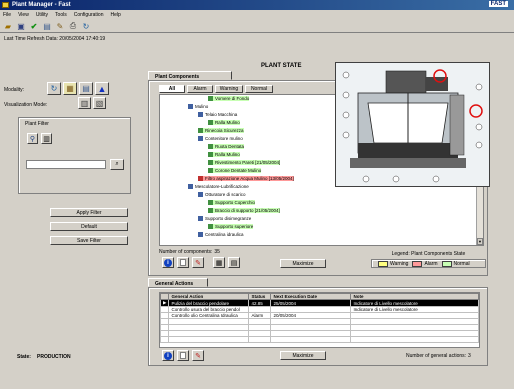 The width and height of the screenshot is (514, 389). I want to click on tree-node: Mulino, so click(198, 106).